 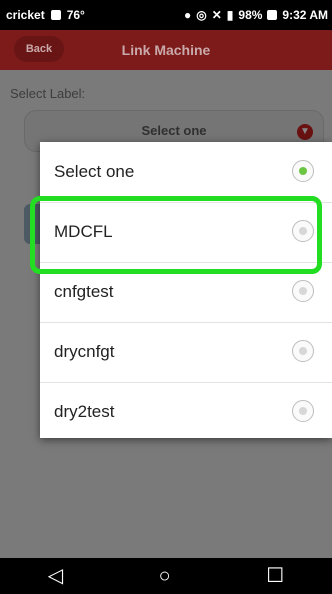 I want to click on option-label: MDCFL, so click(x=83, y=231).